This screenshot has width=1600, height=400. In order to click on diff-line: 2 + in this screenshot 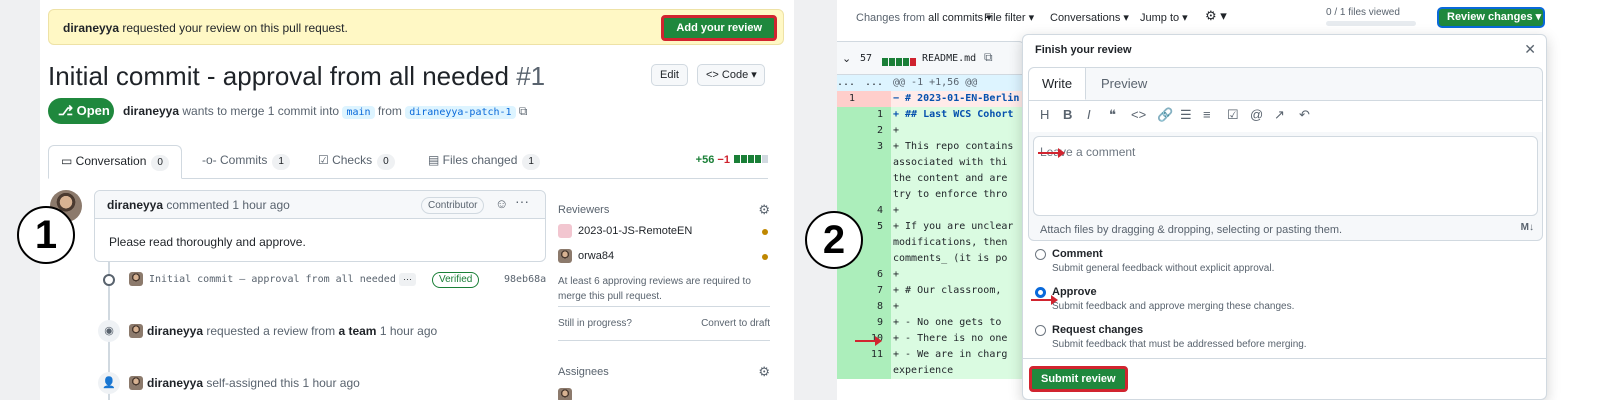, I will do `click(941, 131)`.